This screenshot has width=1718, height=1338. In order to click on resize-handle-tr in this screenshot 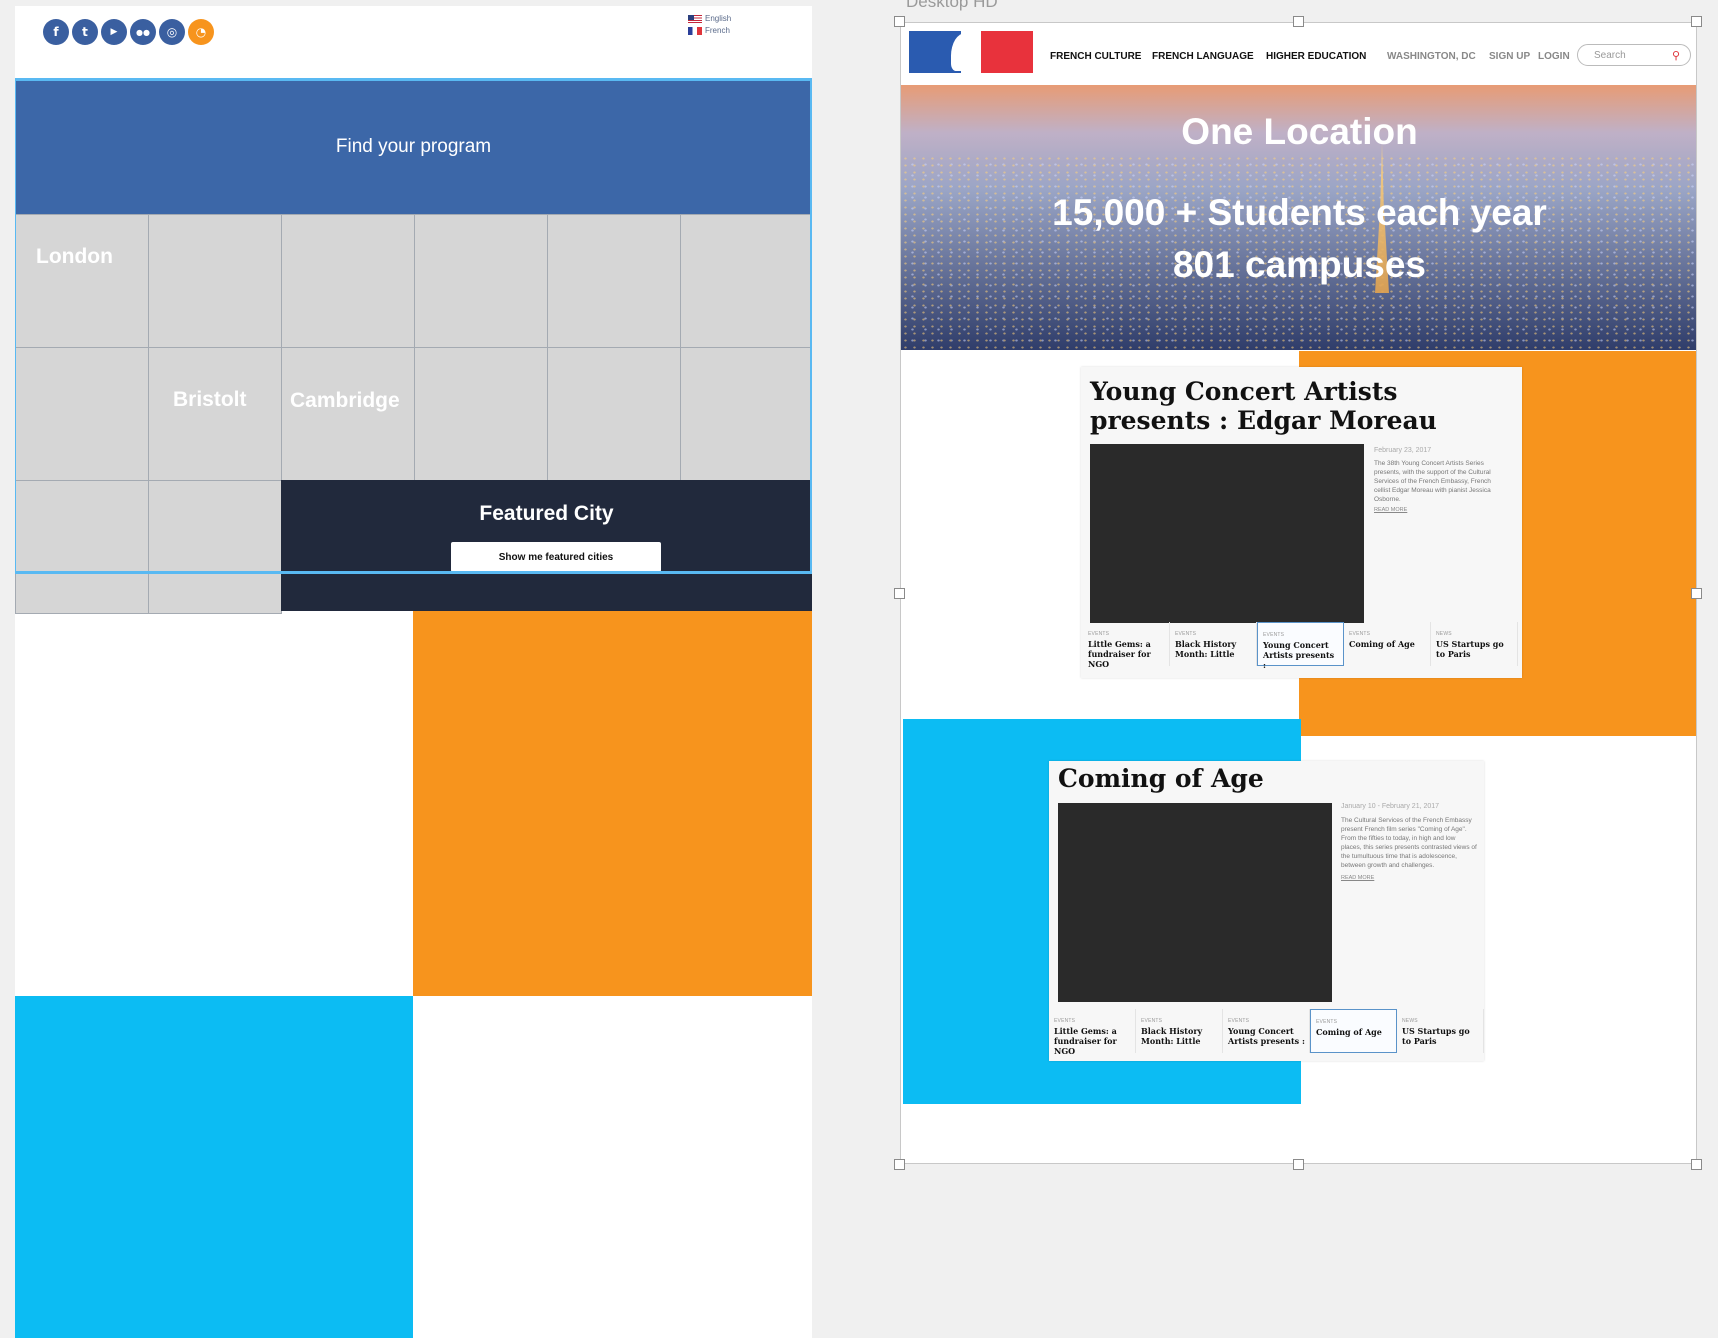, I will do `click(1696, 21)`.